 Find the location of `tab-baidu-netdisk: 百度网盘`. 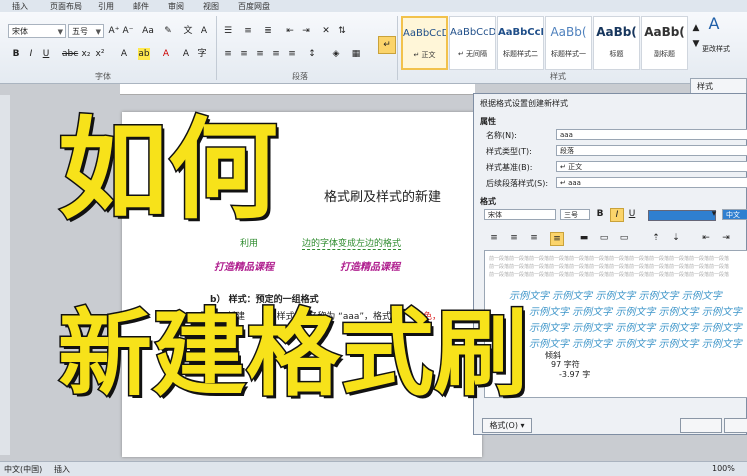

tab-baidu-netdisk: 百度网盘 is located at coordinates (254, 6).